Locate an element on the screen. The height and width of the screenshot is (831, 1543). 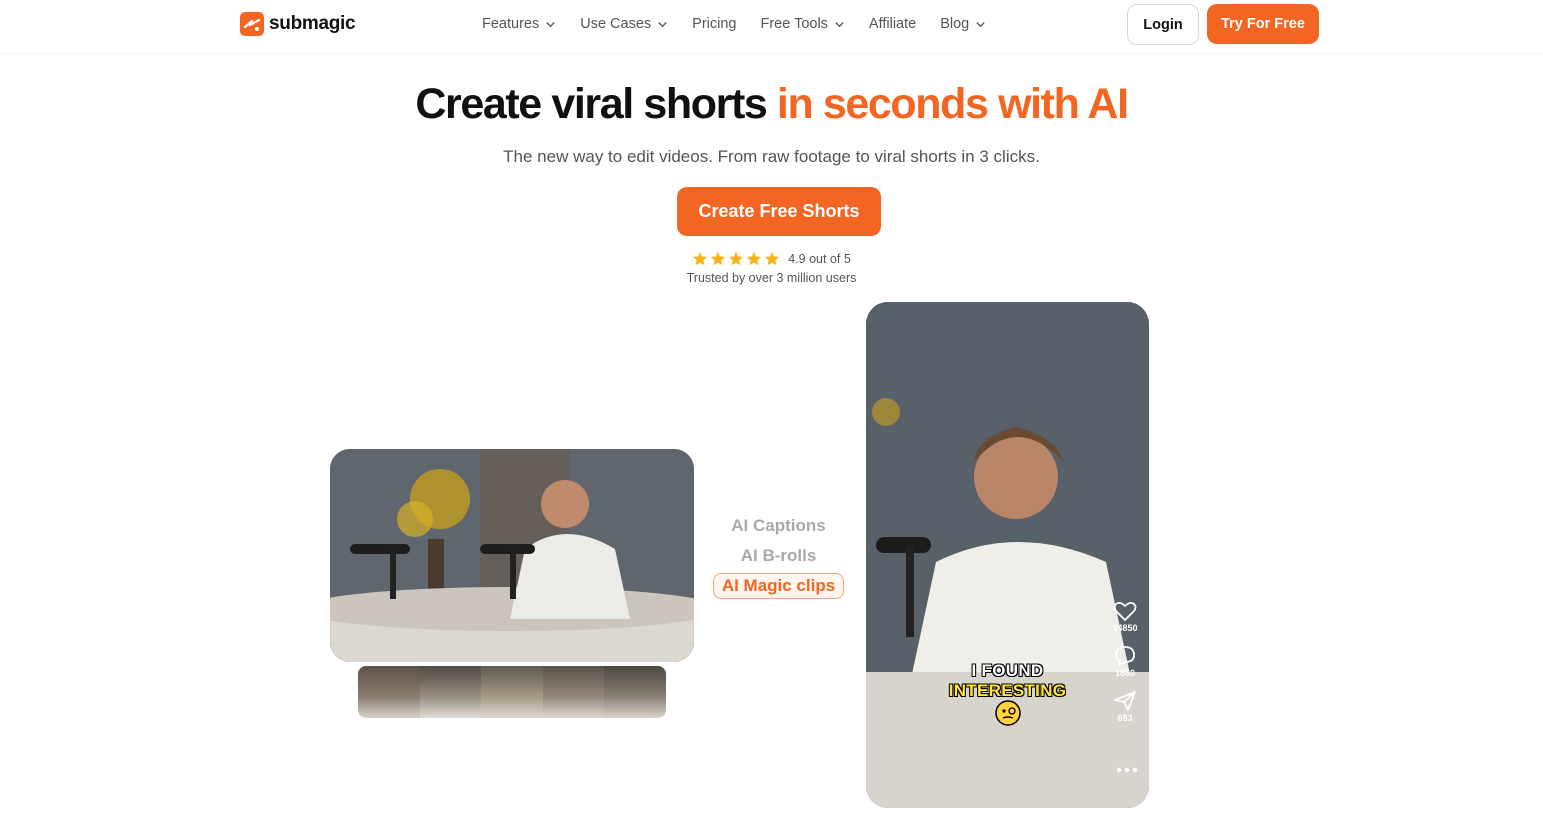
share-action: 693 is located at coordinates (1125, 706).